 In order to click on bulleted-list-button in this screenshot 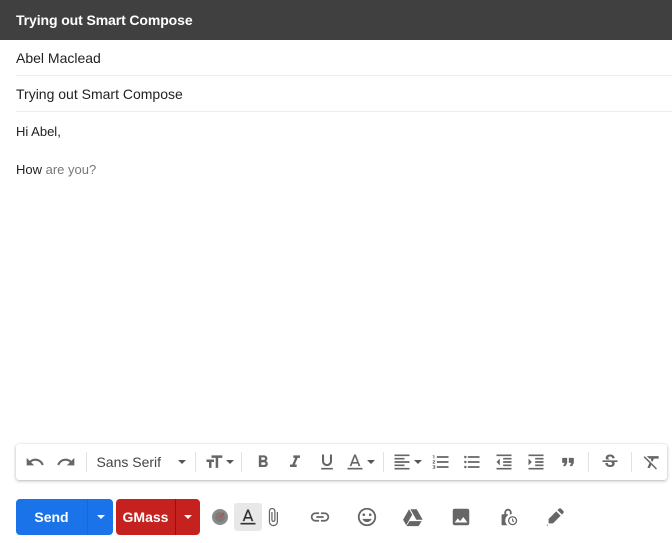, I will do `click(473, 462)`.